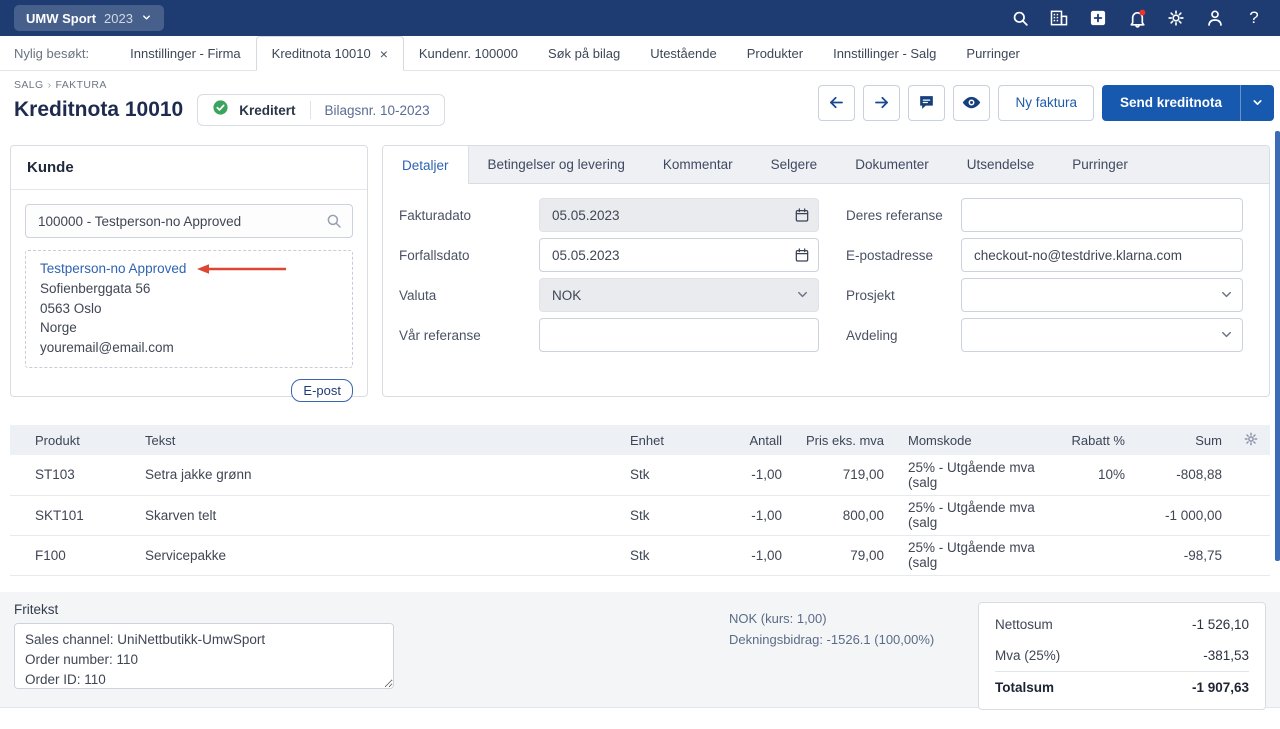  Describe the element at coordinates (1170, 102) in the screenshot. I see `send-creditnote-button: Send kreditnota` at that location.